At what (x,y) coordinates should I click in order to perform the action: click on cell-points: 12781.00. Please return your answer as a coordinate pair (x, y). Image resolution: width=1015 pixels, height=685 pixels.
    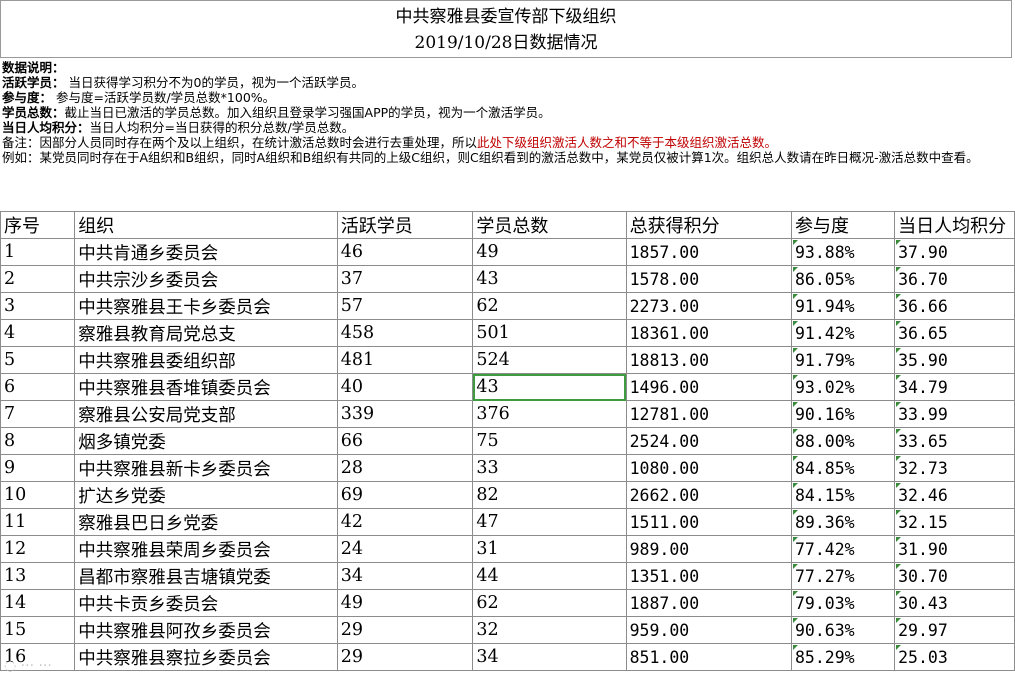
    Looking at the image, I should click on (708, 414).